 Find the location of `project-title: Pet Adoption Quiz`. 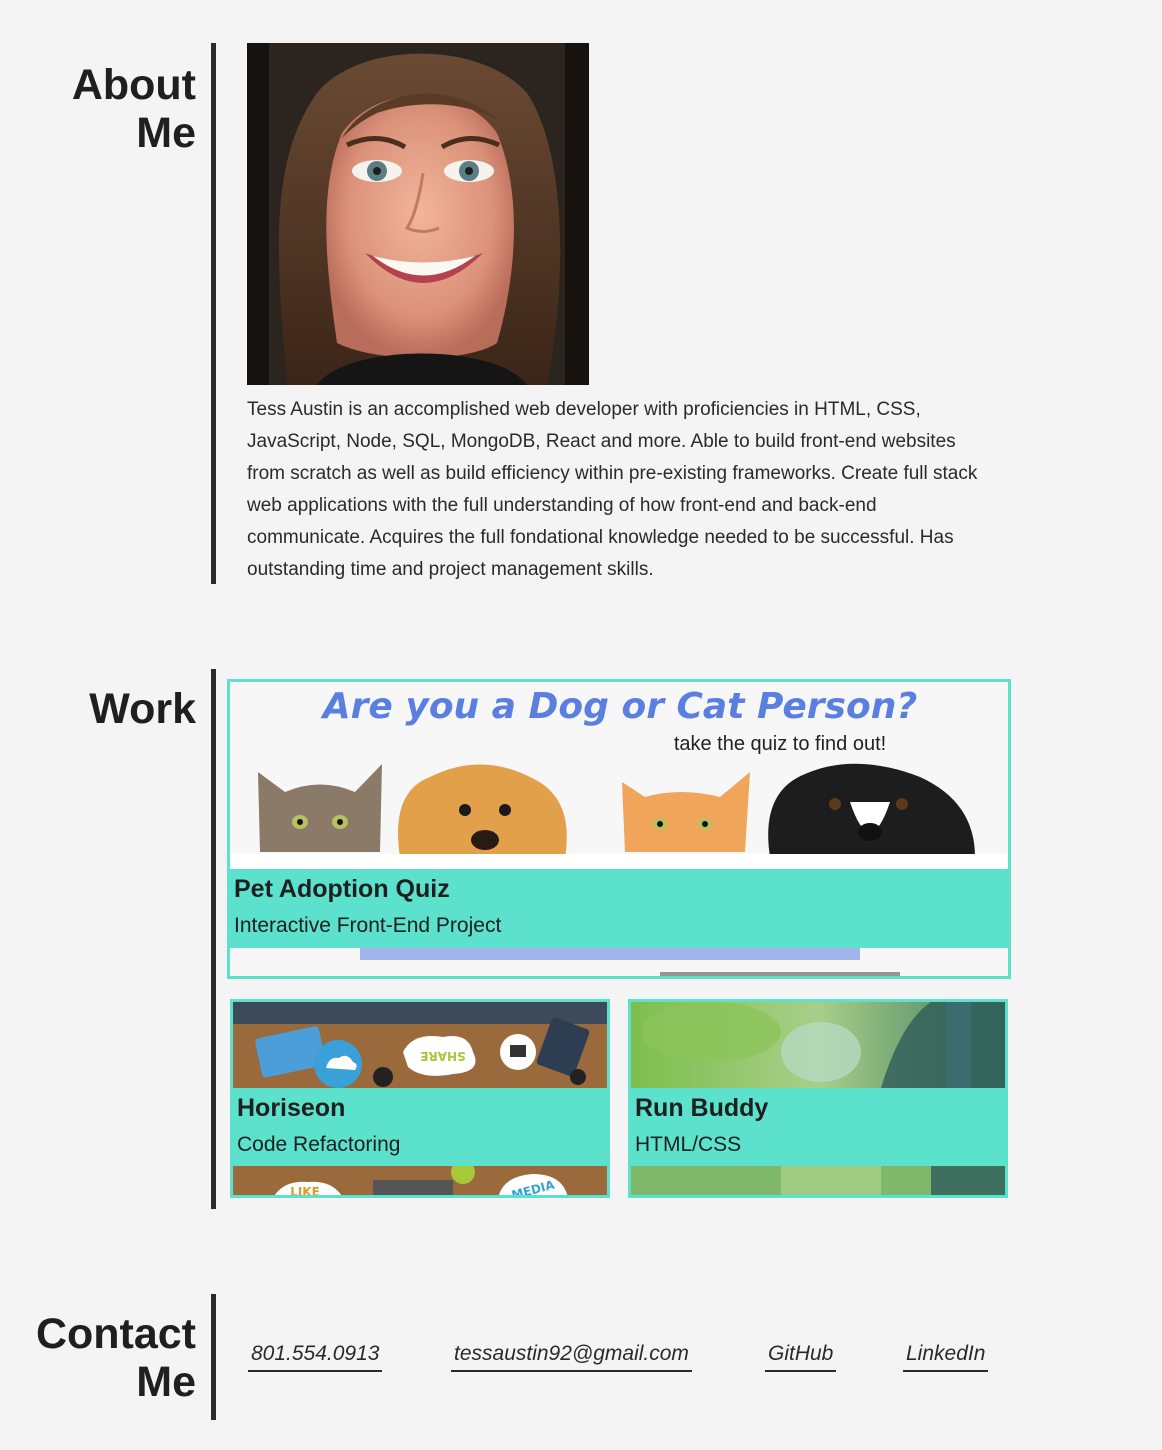

project-title: Pet Adoption Quiz is located at coordinates (342, 889).